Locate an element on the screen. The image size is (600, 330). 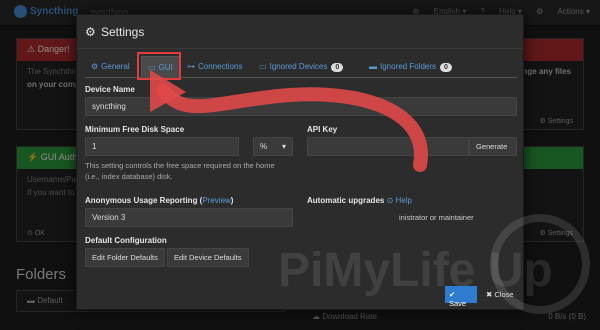
close-button: ✖ Close is located at coordinates (499, 294).